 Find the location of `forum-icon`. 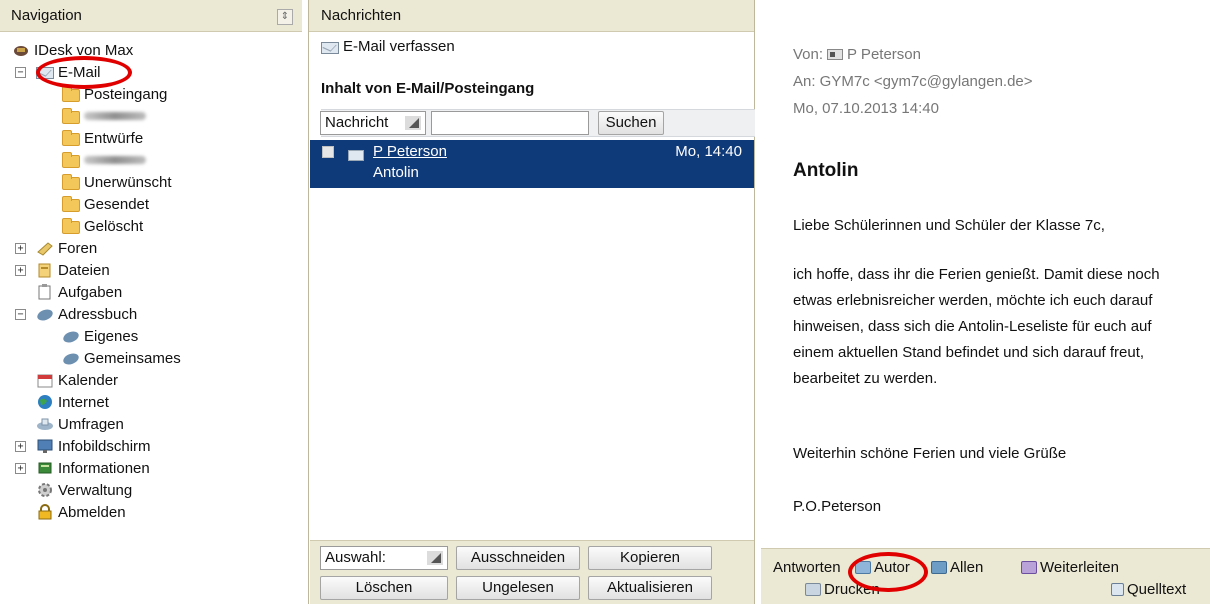

forum-icon is located at coordinates (45, 248).